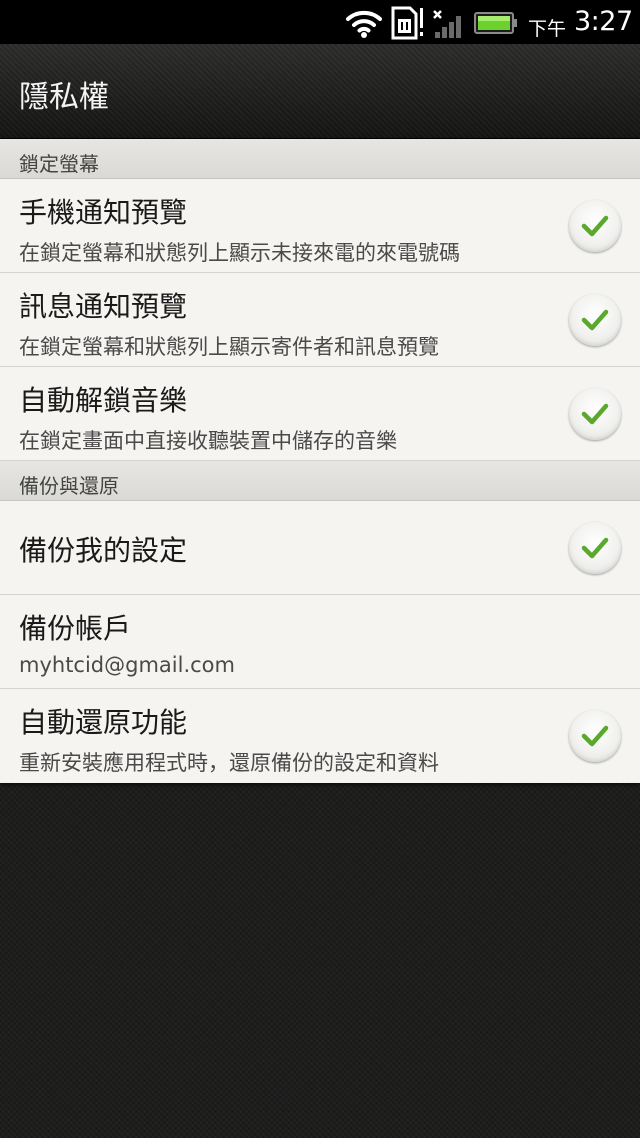  I want to click on setting-auto-unlock-music: 自動解鎖音樂 在鎖定畫面中直接收聽裝置中儲存的音樂, so click(320, 414).